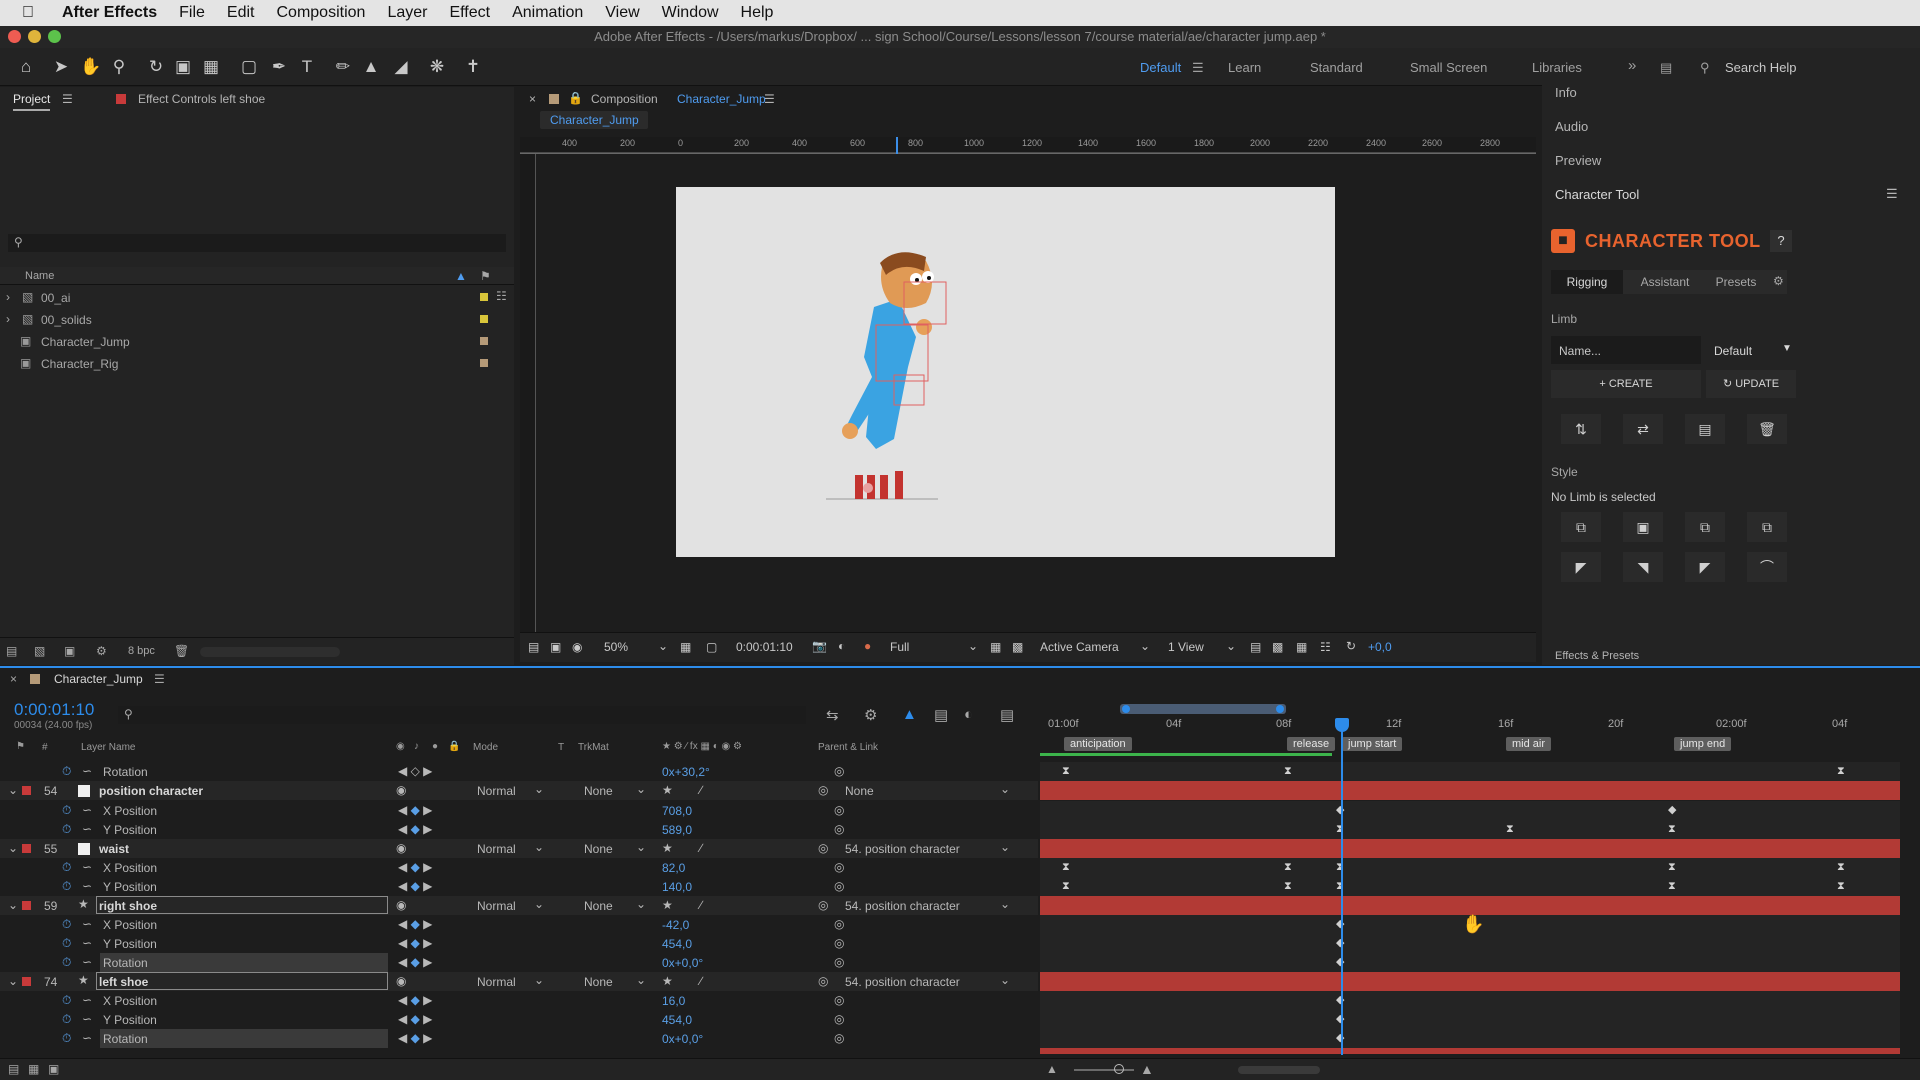 The width and height of the screenshot is (1920, 1080). What do you see at coordinates (485, 747) in the screenshot?
I see `column-mode: Mode` at bounding box center [485, 747].